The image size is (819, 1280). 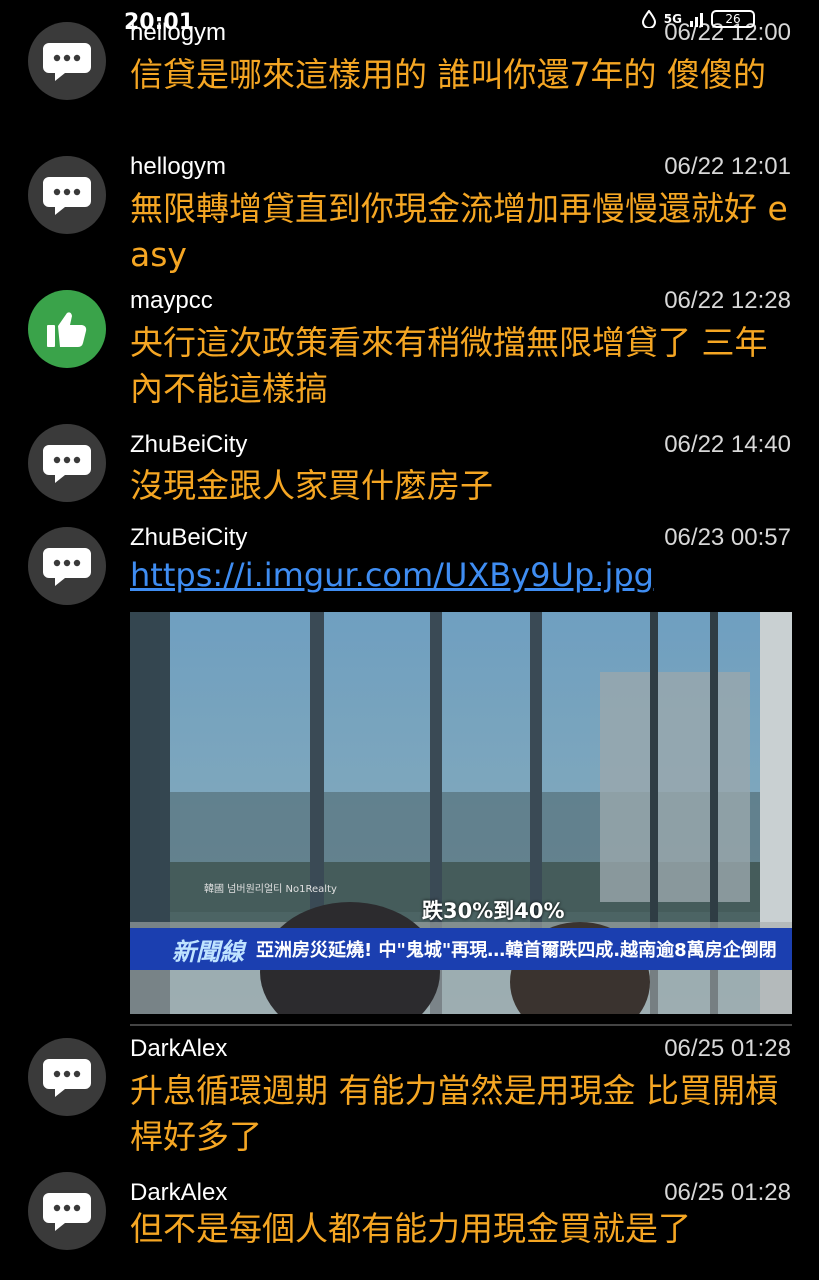 What do you see at coordinates (208, 951) in the screenshot?
I see `news-logo: 新聞線` at bounding box center [208, 951].